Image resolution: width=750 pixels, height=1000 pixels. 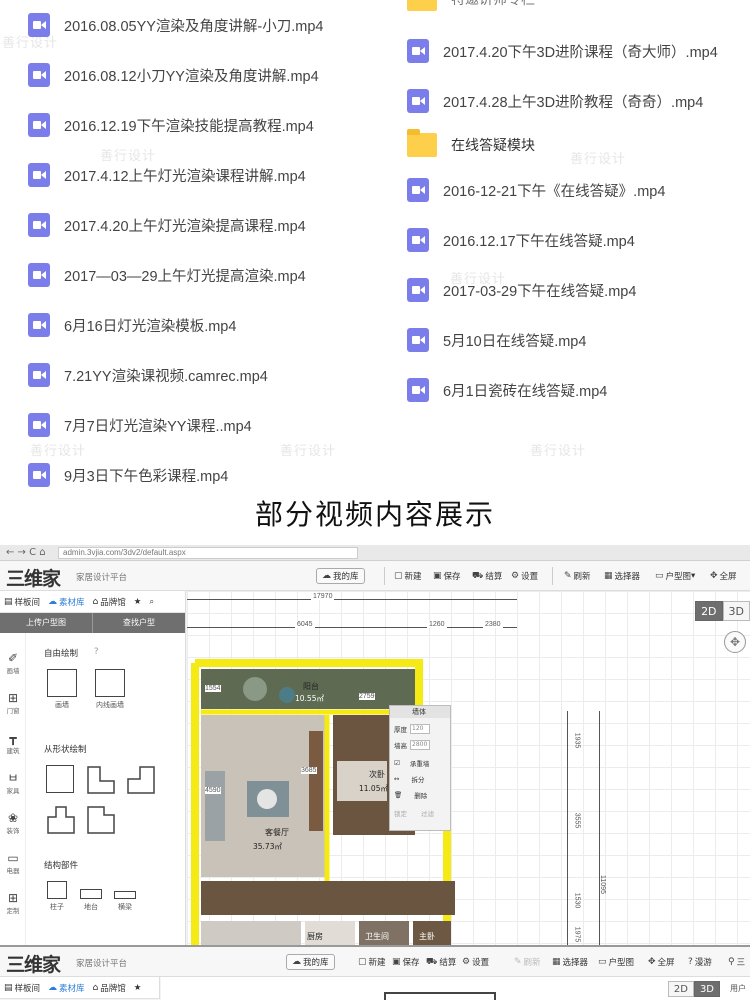 I want to click on upload-floorplan-button: 上传户型图, so click(x=46, y=623).